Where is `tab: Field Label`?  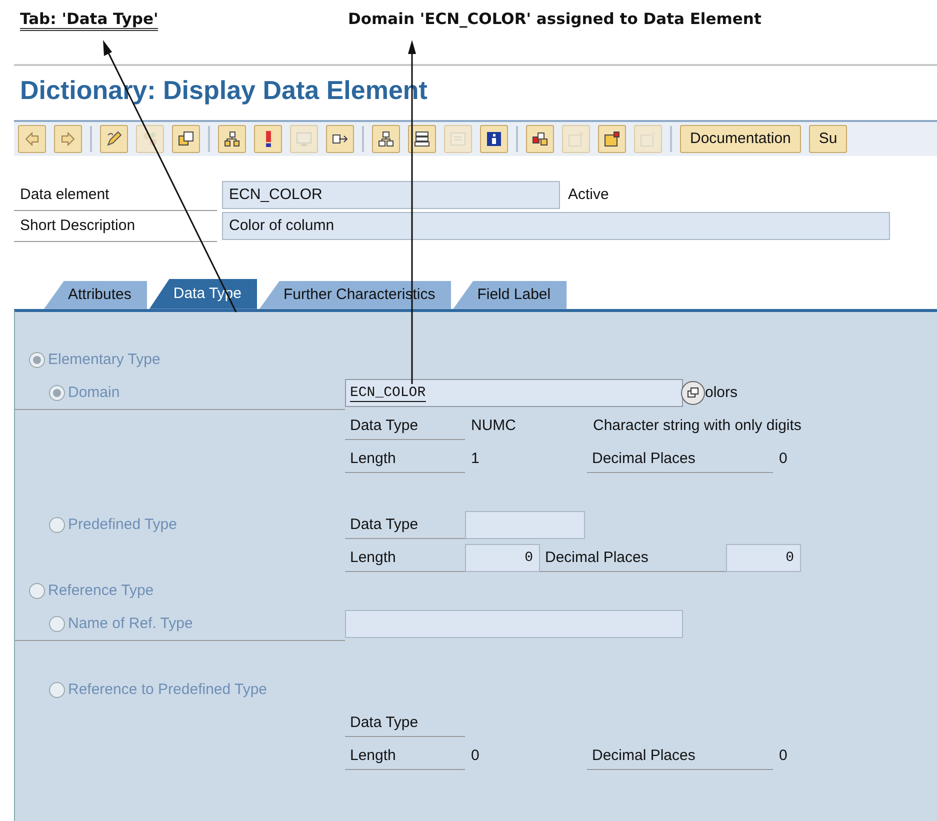 tab: Field Label is located at coordinates (510, 294).